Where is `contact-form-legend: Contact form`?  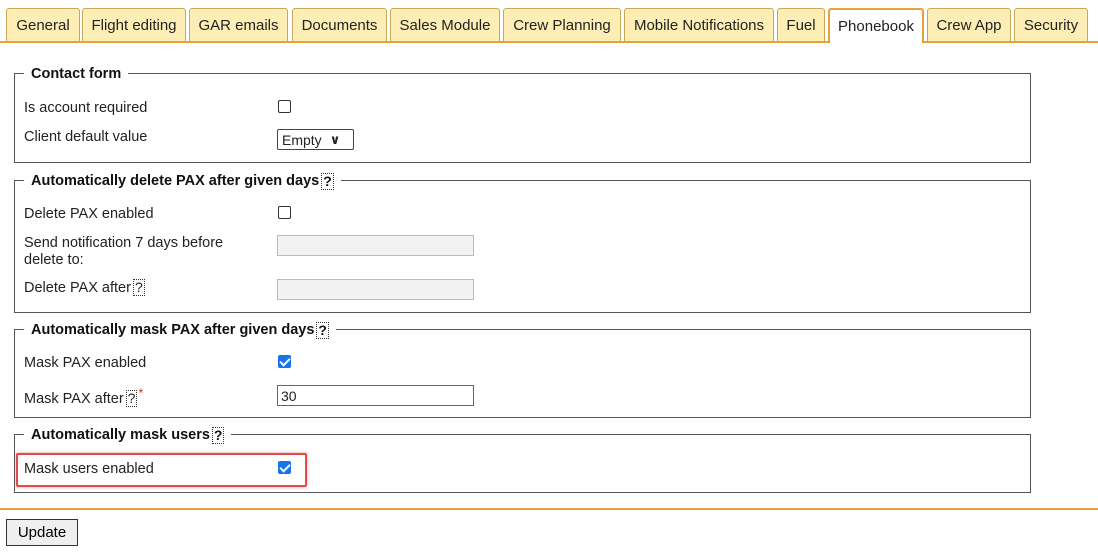
contact-form-legend: Contact form is located at coordinates (76, 74).